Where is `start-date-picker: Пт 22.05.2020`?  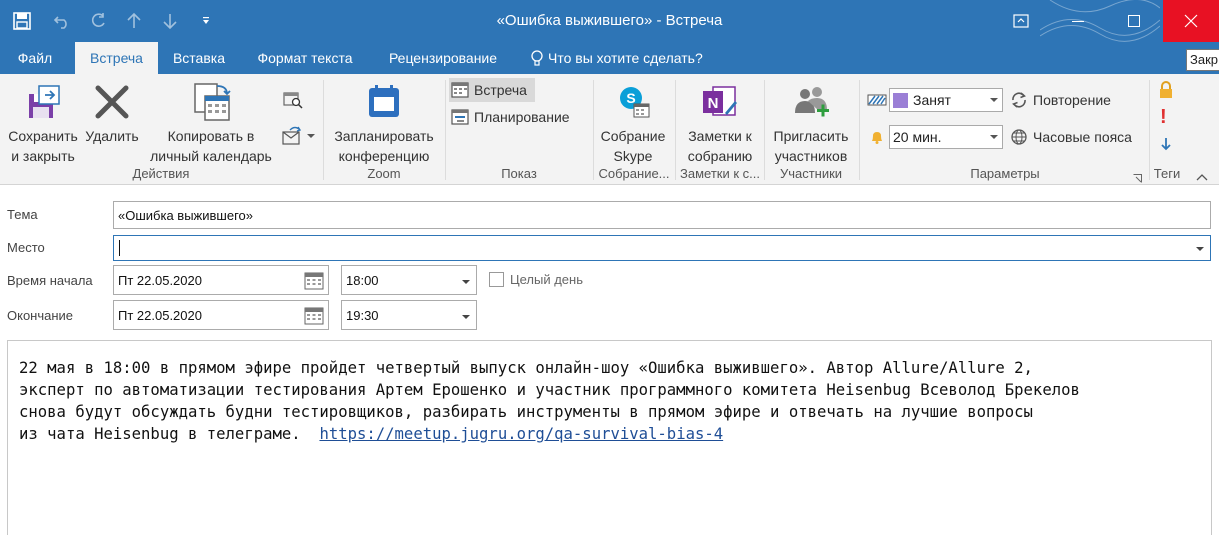 start-date-picker: Пт 22.05.2020 is located at coordinates (221, 280).